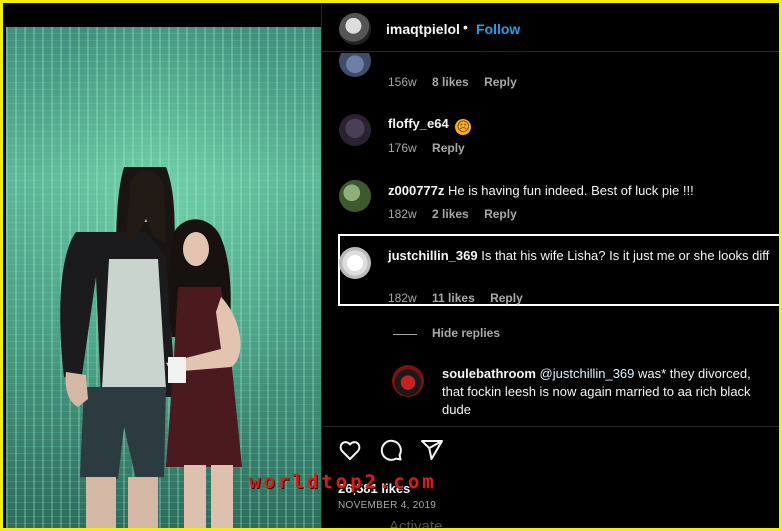 The width and height of the screenshot is (782, 531). What do you see at coordinates (355, 29) in the screenshot?
I see `author-avatar` at bounding box center [355, 29].